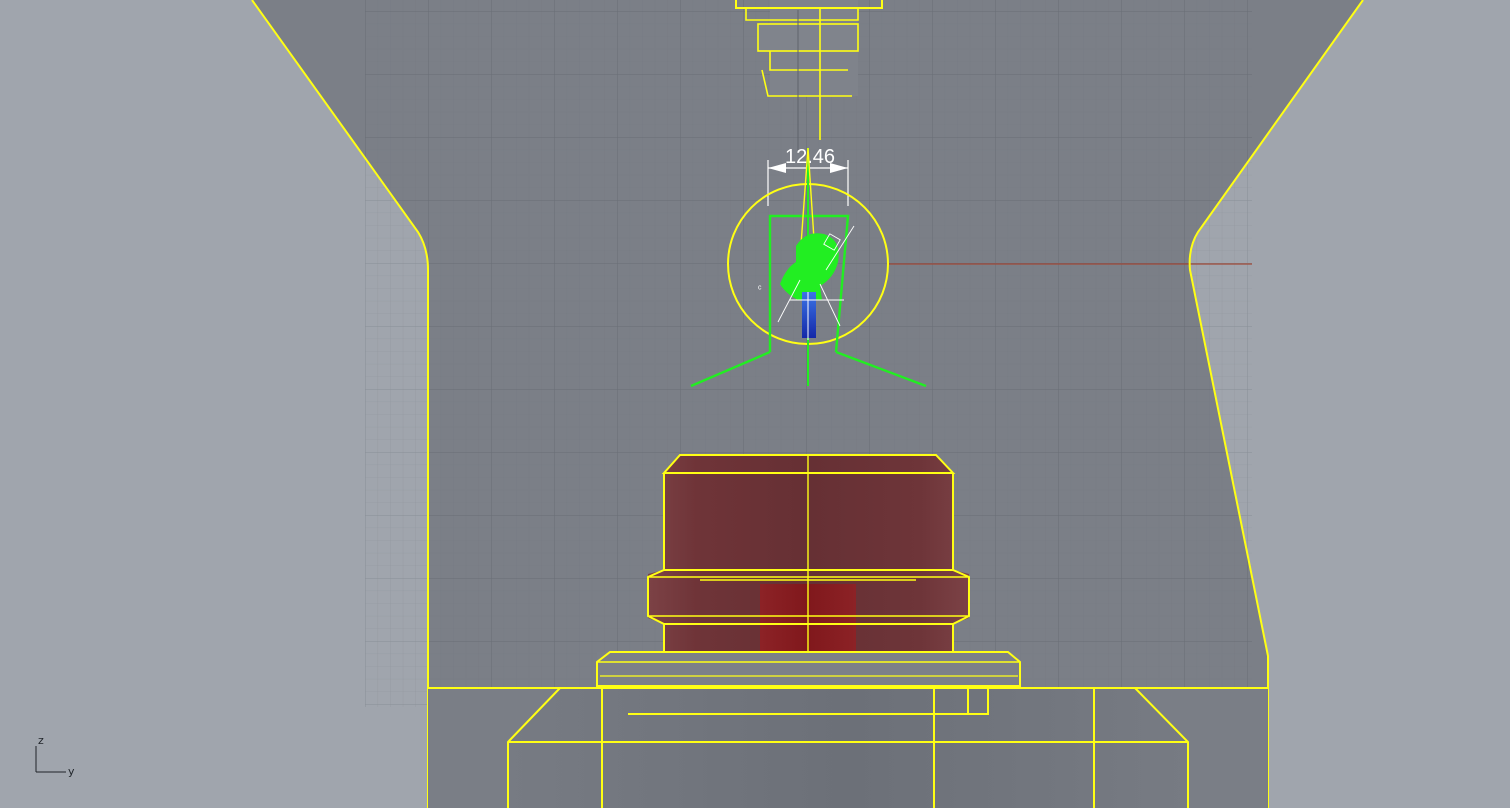  Describe the element at coordinates (810, 157) in the screenshot. I see `dimension-value: 12.46` at that location.